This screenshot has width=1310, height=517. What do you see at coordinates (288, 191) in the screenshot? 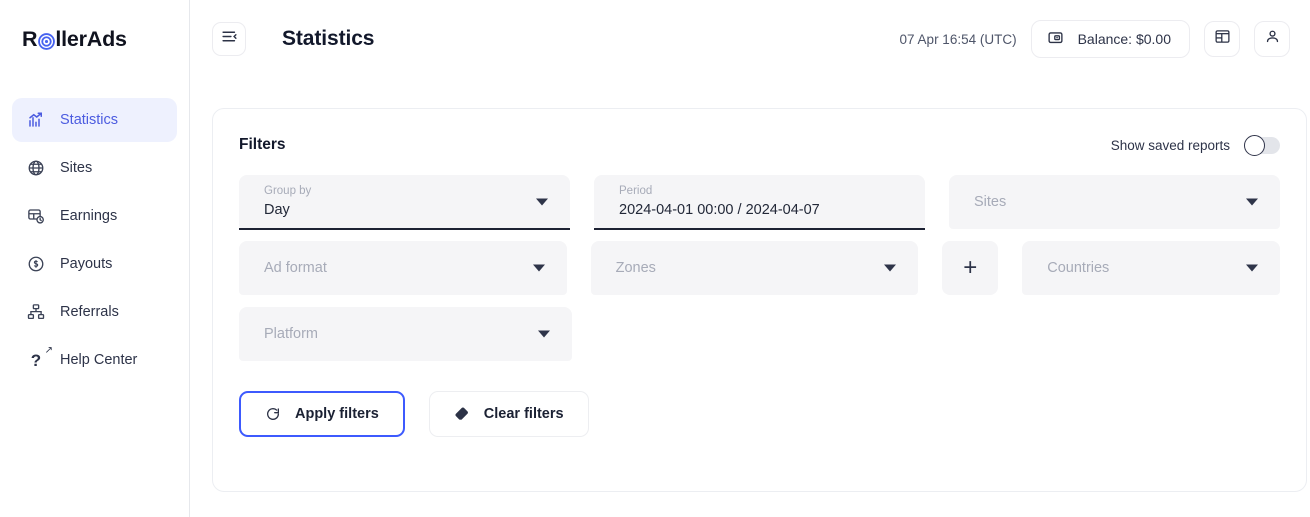
I see `group-by-label: Group by` at bounding box center [288, 191].